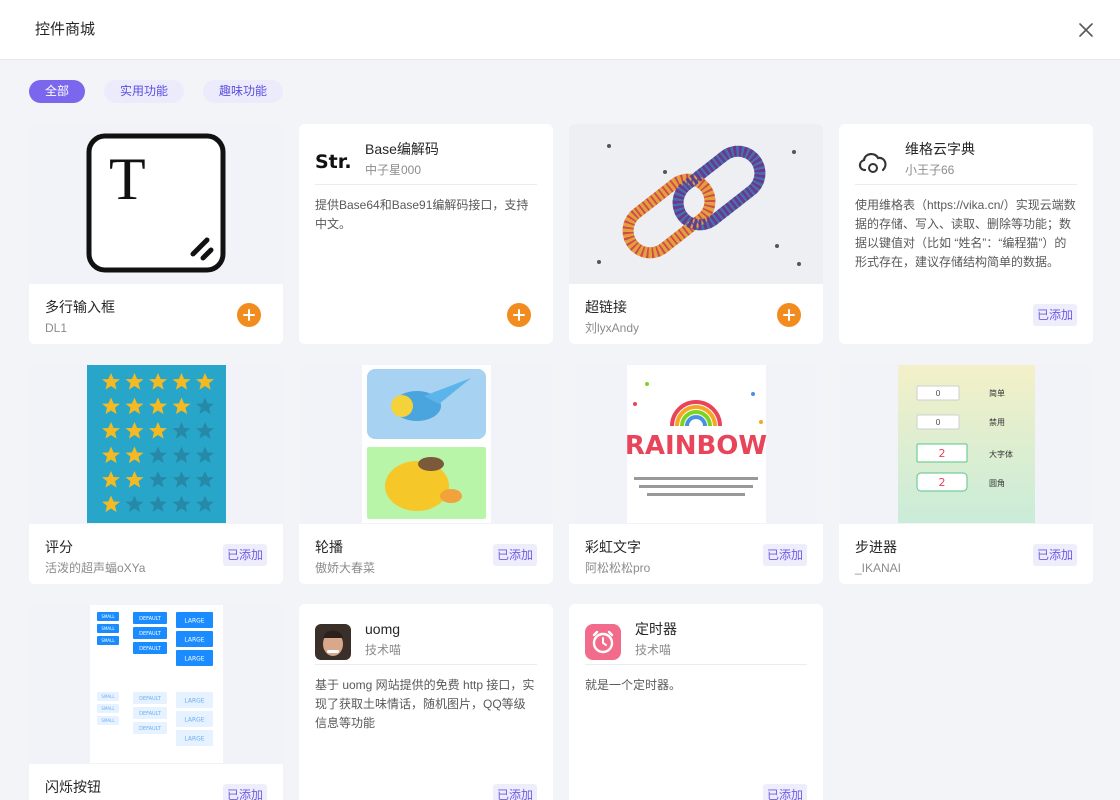 The image size is (1120, 800). Describe the element at coordinates (612, 328) in the screenshot. I see `widget-author: 刘lyxAndy` at that location.